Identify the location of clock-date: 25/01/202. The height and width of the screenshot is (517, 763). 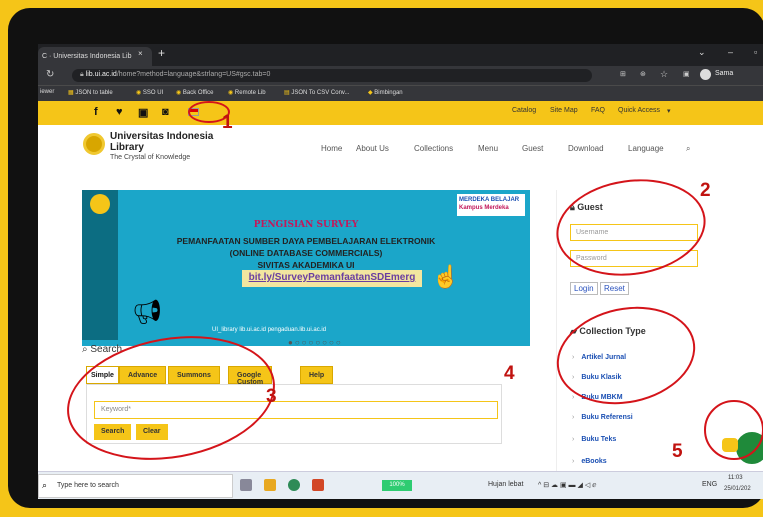
(737, 489).